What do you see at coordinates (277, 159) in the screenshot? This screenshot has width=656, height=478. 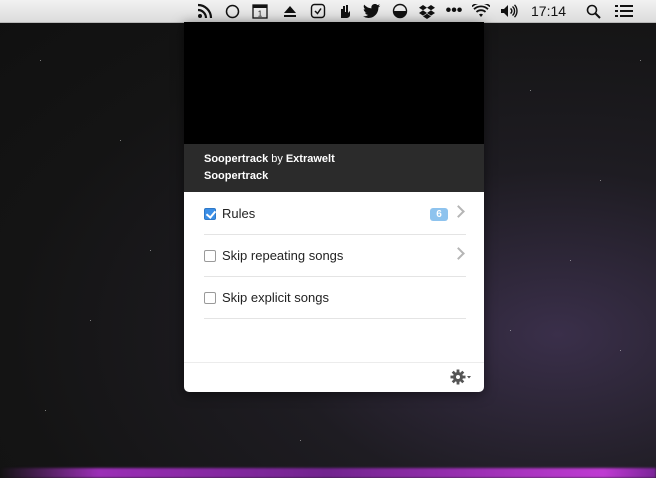 I see `by-label: by` at bounding box center [277, 159].